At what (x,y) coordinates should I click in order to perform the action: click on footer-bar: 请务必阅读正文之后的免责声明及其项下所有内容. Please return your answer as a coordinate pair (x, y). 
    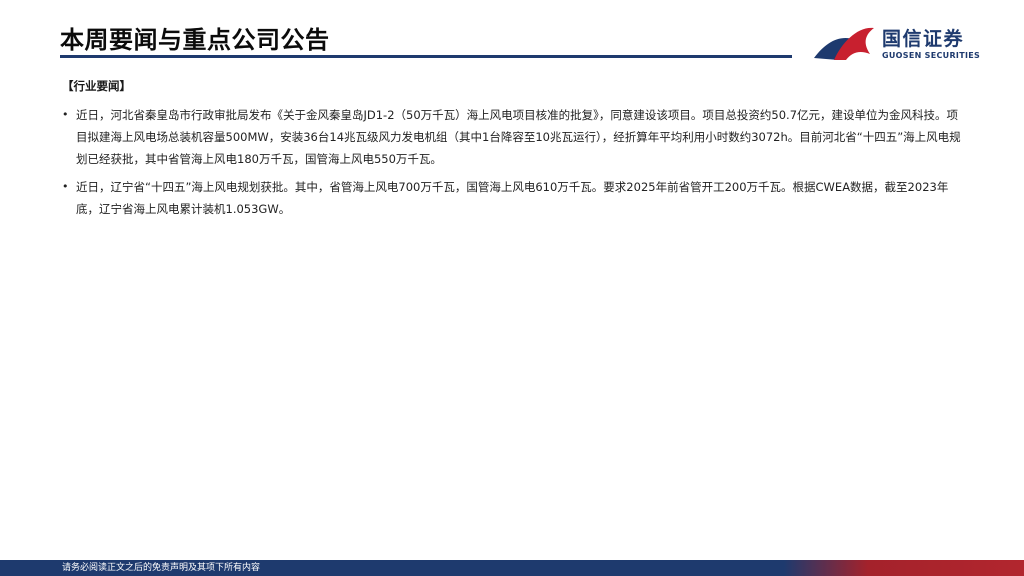
    Looking at the image, I should click on (512, 568).